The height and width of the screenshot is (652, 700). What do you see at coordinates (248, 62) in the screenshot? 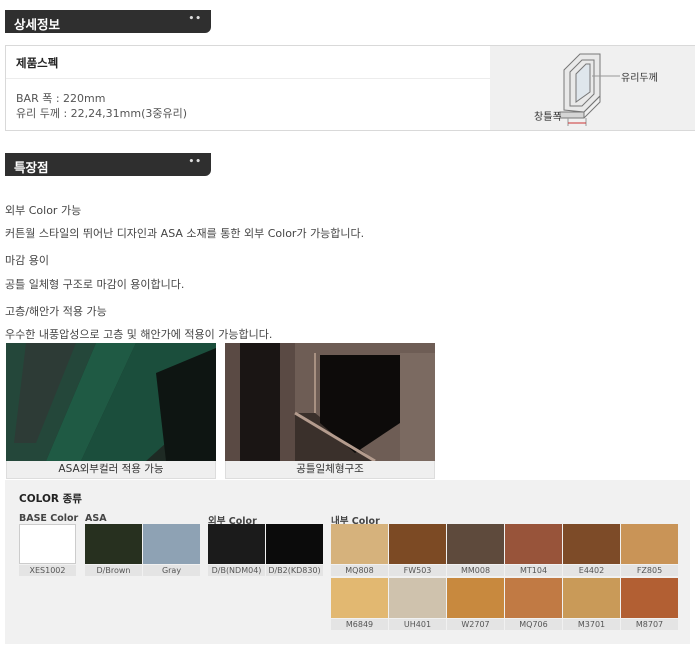
I see `spec-title: 제품스펙` at bounding box center [248, 62].